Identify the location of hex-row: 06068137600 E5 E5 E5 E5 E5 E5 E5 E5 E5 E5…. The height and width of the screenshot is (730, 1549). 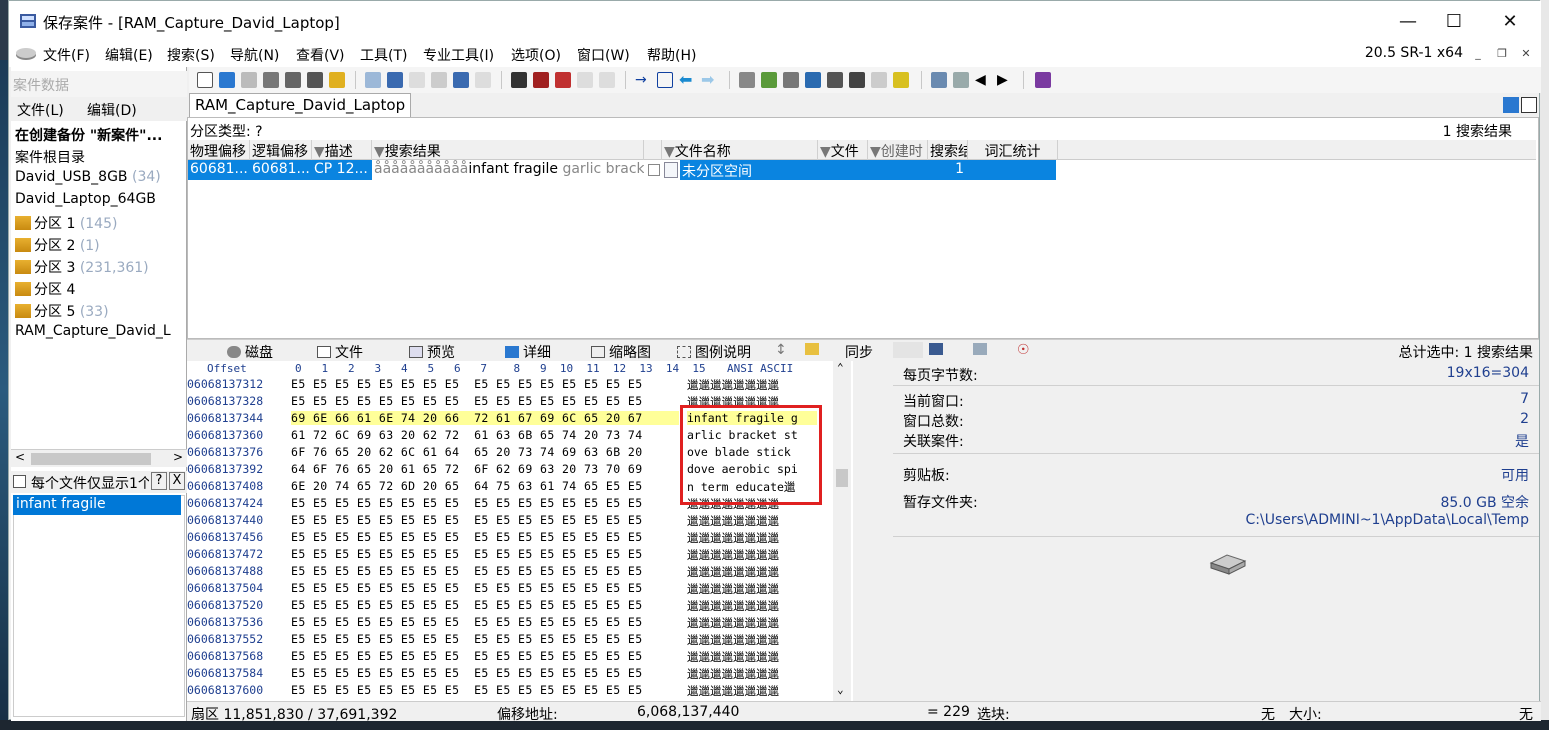
(510, 691).